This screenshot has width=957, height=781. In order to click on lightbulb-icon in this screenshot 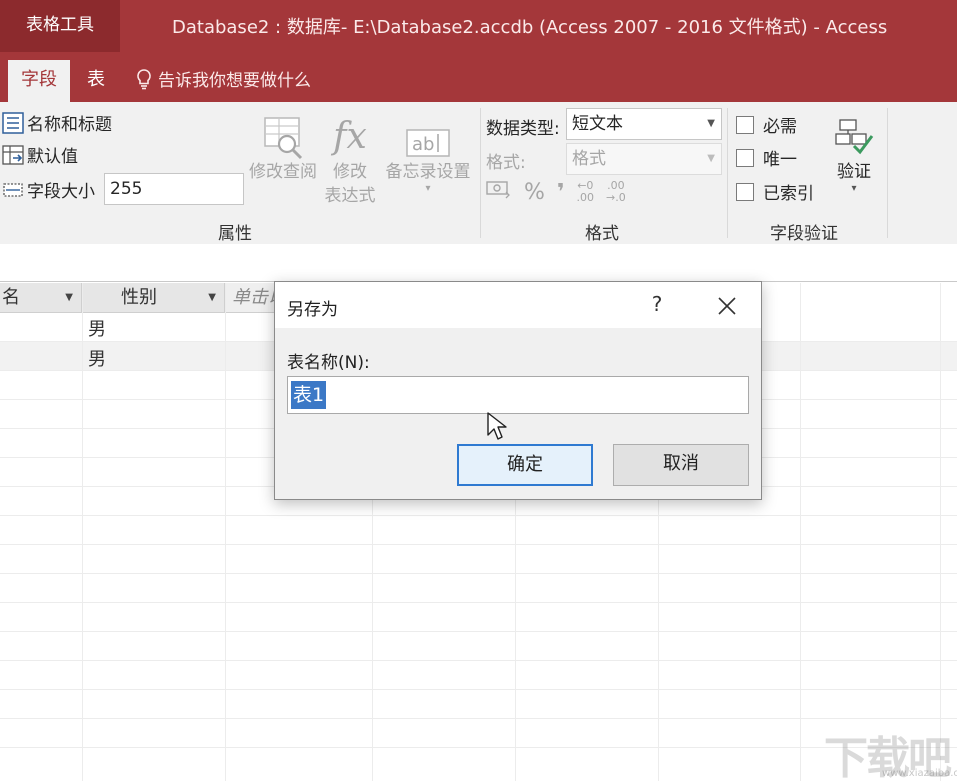, I will do `click(144, 78)`.